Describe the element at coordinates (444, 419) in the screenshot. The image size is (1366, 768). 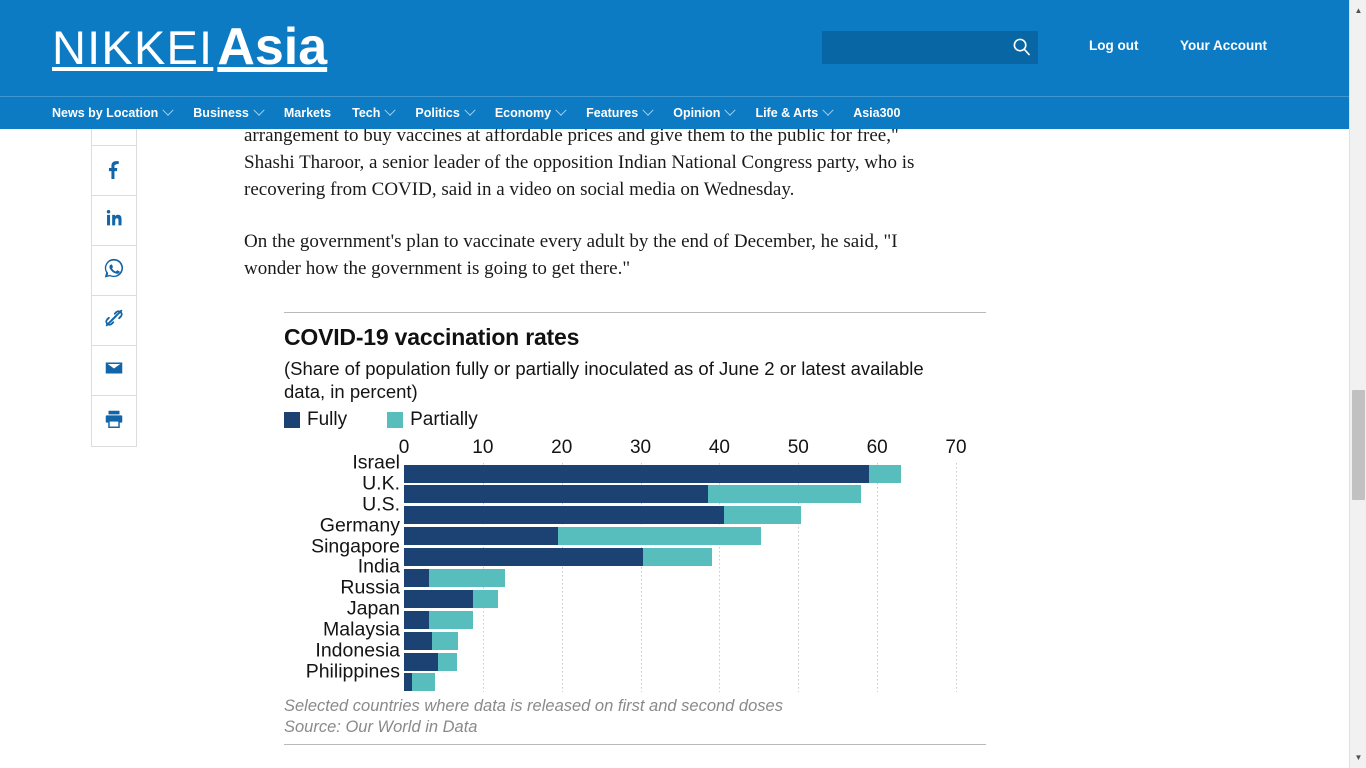
I see `legend-label-partially: Partially` at that location.